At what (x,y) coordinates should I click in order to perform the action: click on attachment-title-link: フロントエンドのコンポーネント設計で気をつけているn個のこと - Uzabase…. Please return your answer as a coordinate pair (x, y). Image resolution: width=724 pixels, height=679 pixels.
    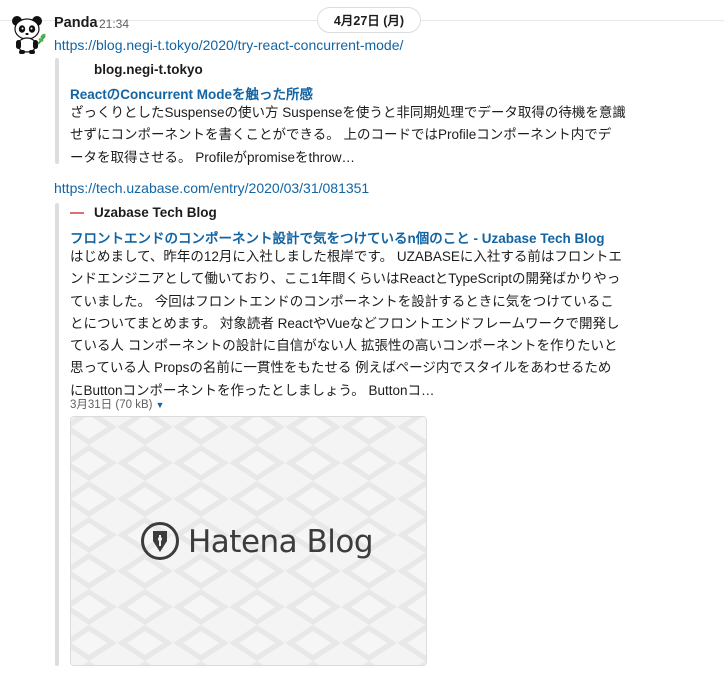
    Looking at the image, I should click on (337, 237).